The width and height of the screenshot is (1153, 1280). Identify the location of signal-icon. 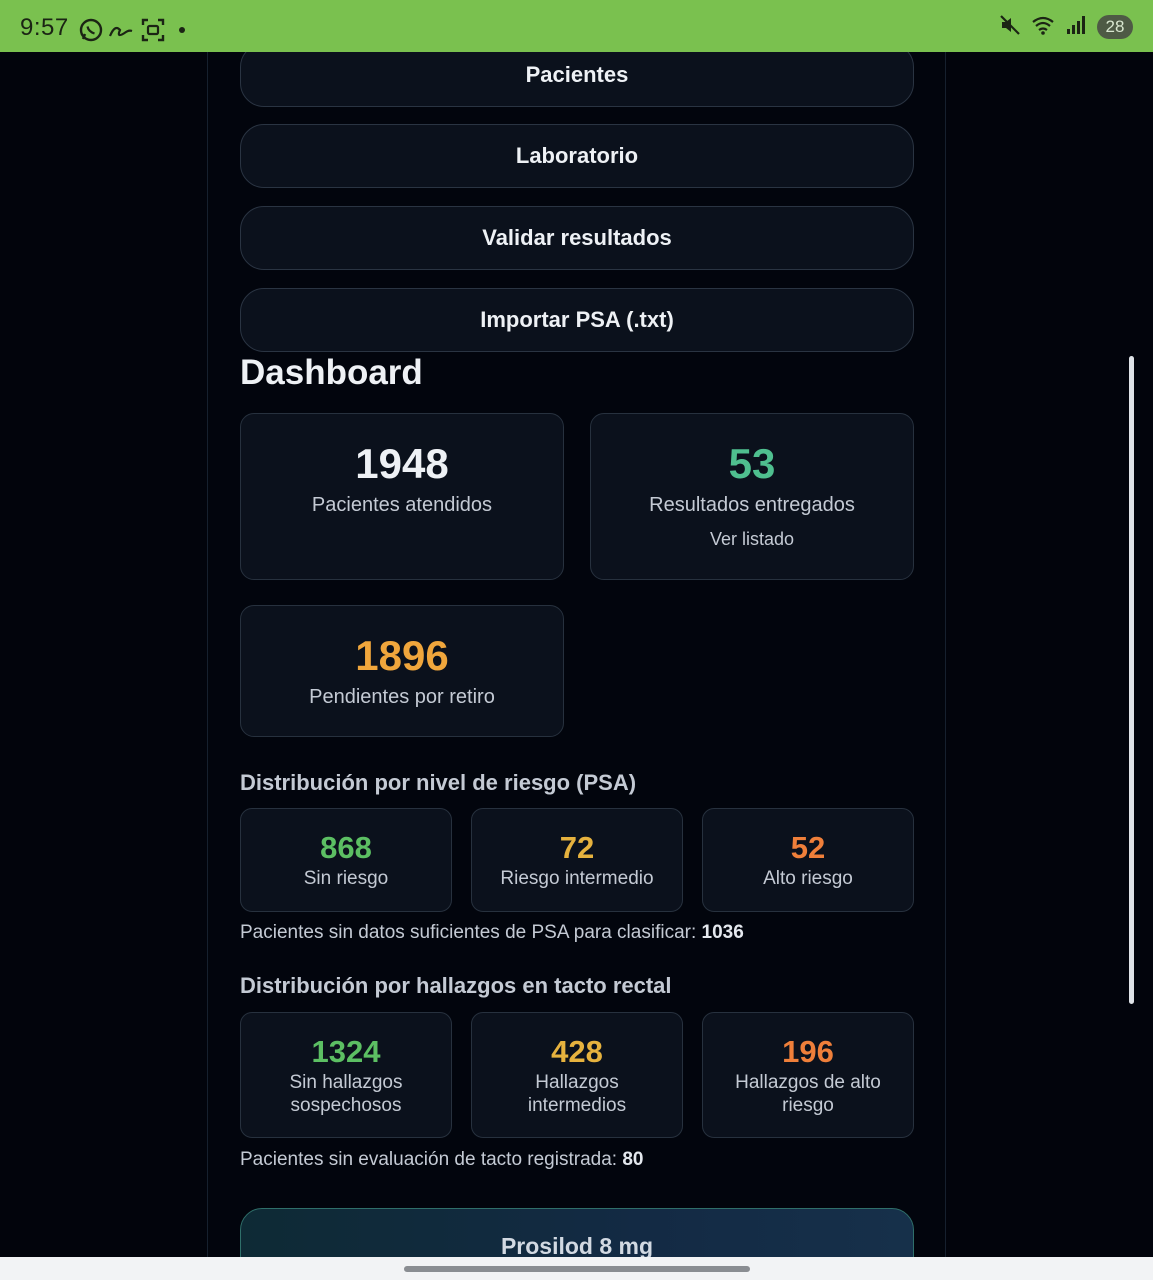
(1076, 27).